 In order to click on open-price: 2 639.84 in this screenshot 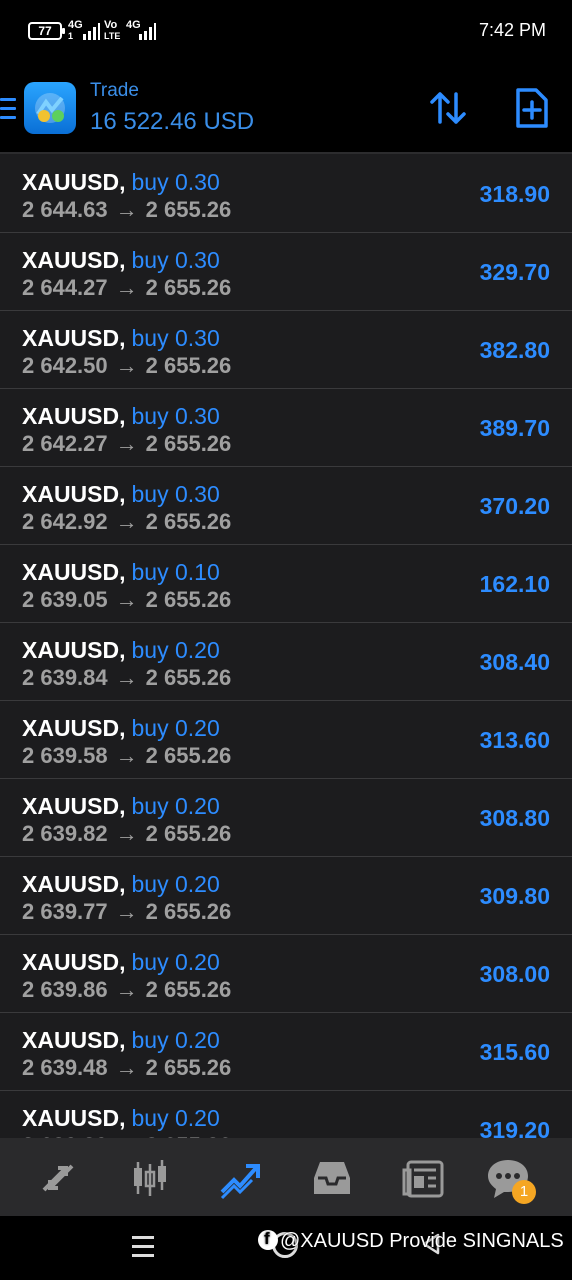, I will do `click(65, 677)`.